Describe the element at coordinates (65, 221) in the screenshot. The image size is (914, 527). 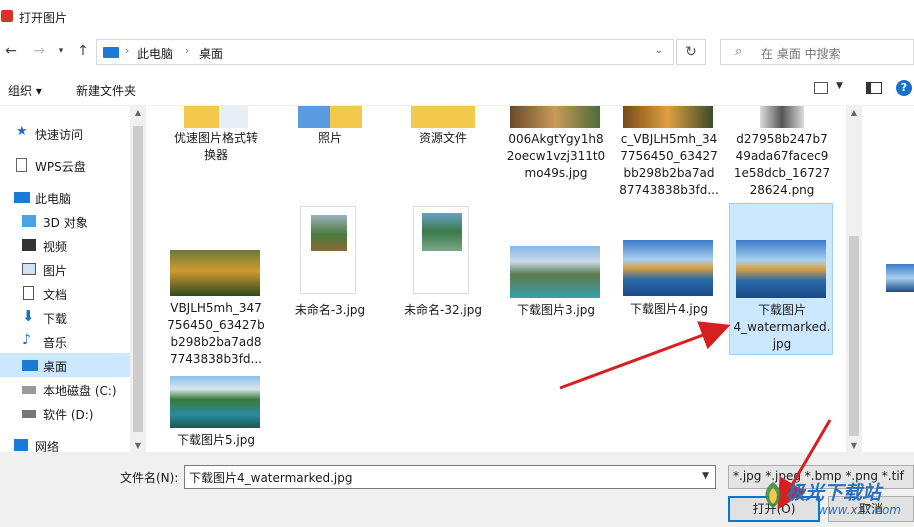
I see `sidebar-item-3d-objects: 3D 对象` at that location.